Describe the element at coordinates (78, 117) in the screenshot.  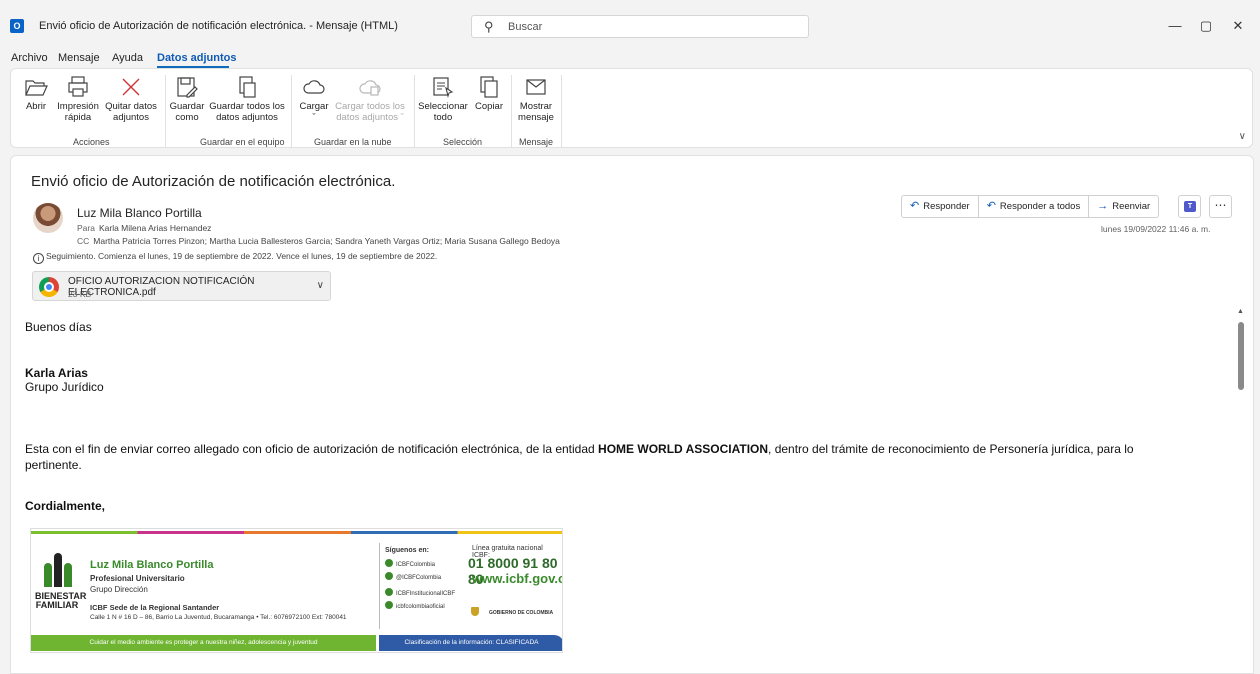
I see `impresion-label-2: rápida` at that location.